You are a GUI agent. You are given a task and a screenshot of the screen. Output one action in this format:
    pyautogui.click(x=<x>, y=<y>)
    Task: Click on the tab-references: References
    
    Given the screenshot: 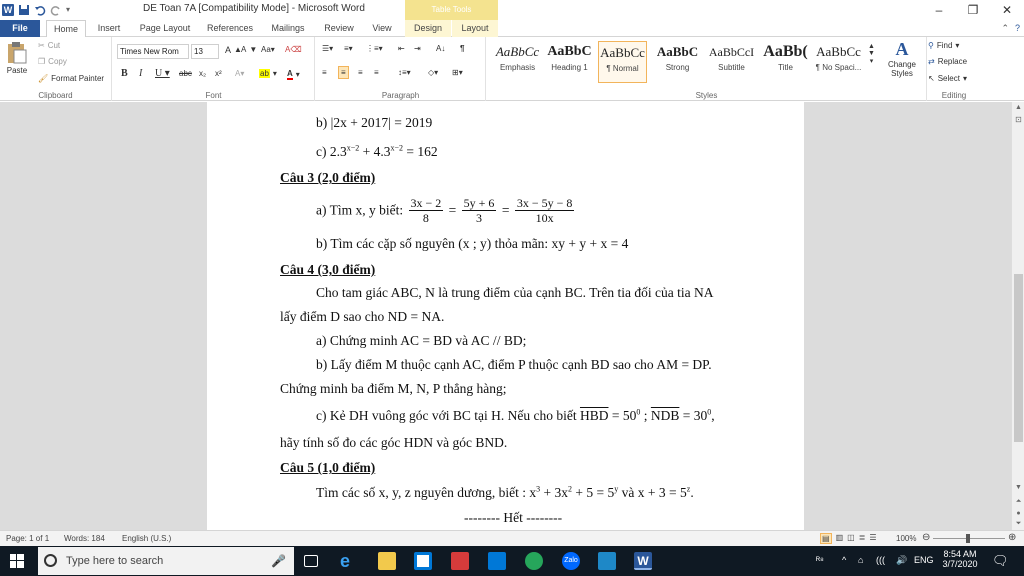 What is the action you would take?
    pyautogui.click(x=230, y=28)
    